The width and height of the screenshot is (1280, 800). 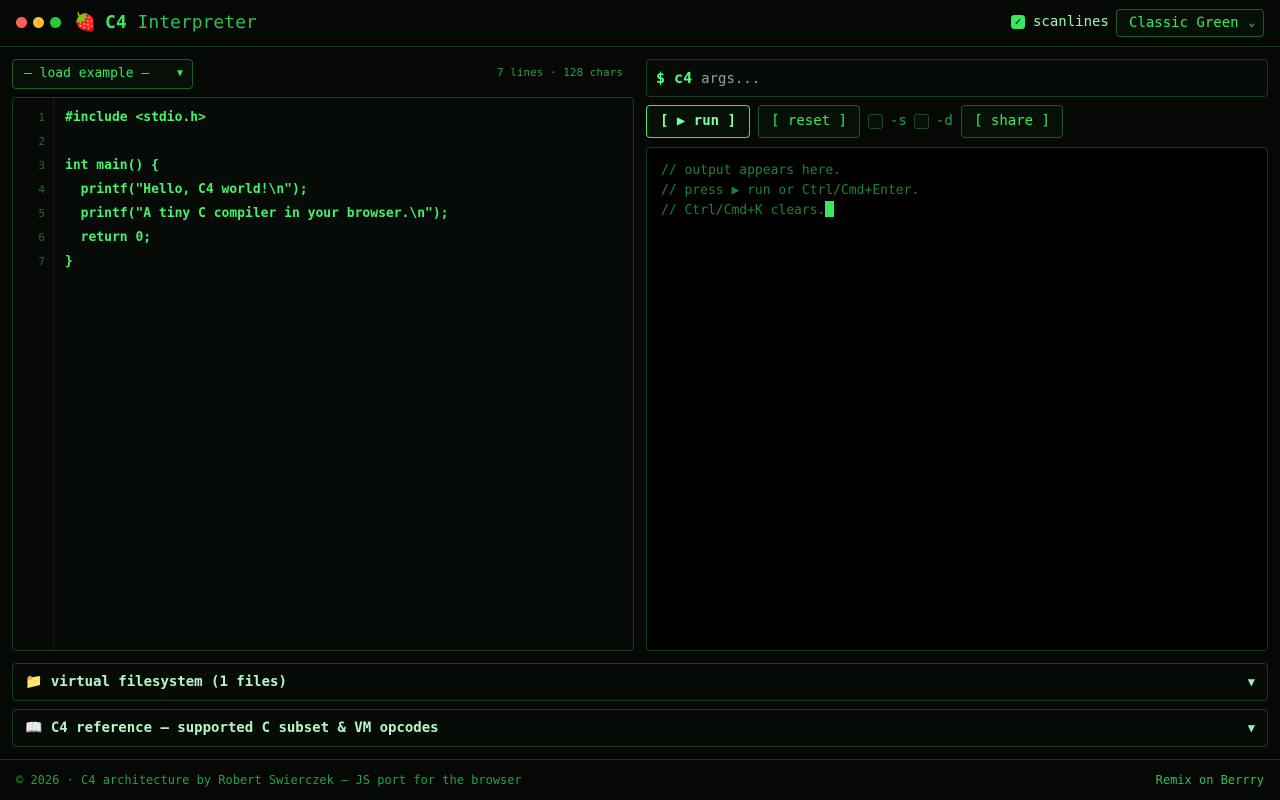 What do you see at coordinates (108, 238) in the screenshot?
I see `code-line: return 0;` at bounding box center [108, 238].